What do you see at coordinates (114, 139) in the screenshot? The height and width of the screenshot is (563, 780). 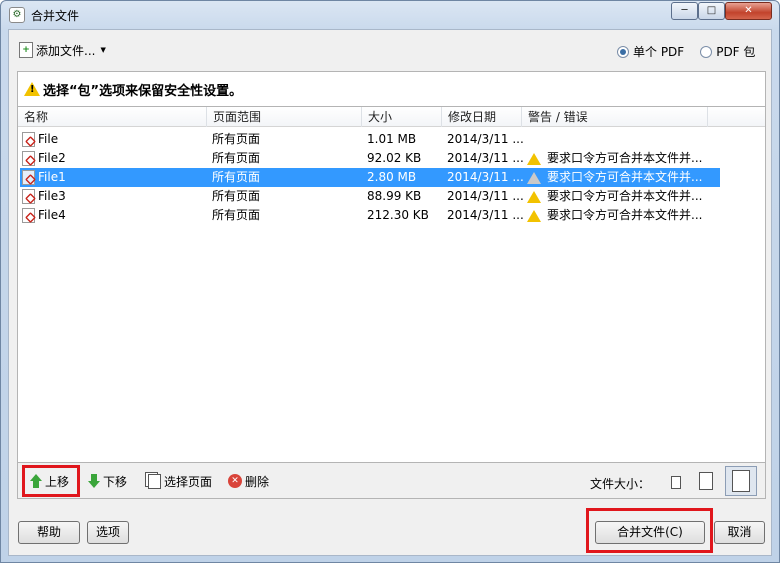 I see `file-name-cell: File` at bounding box center [114, 139].